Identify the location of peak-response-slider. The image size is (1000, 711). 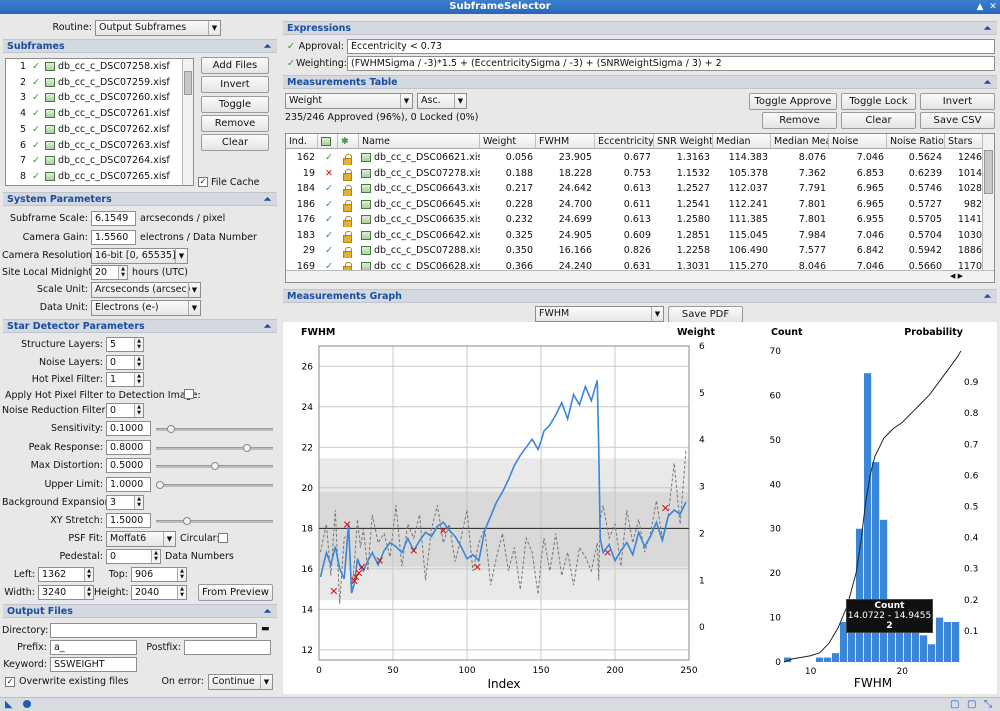
(214, 448).